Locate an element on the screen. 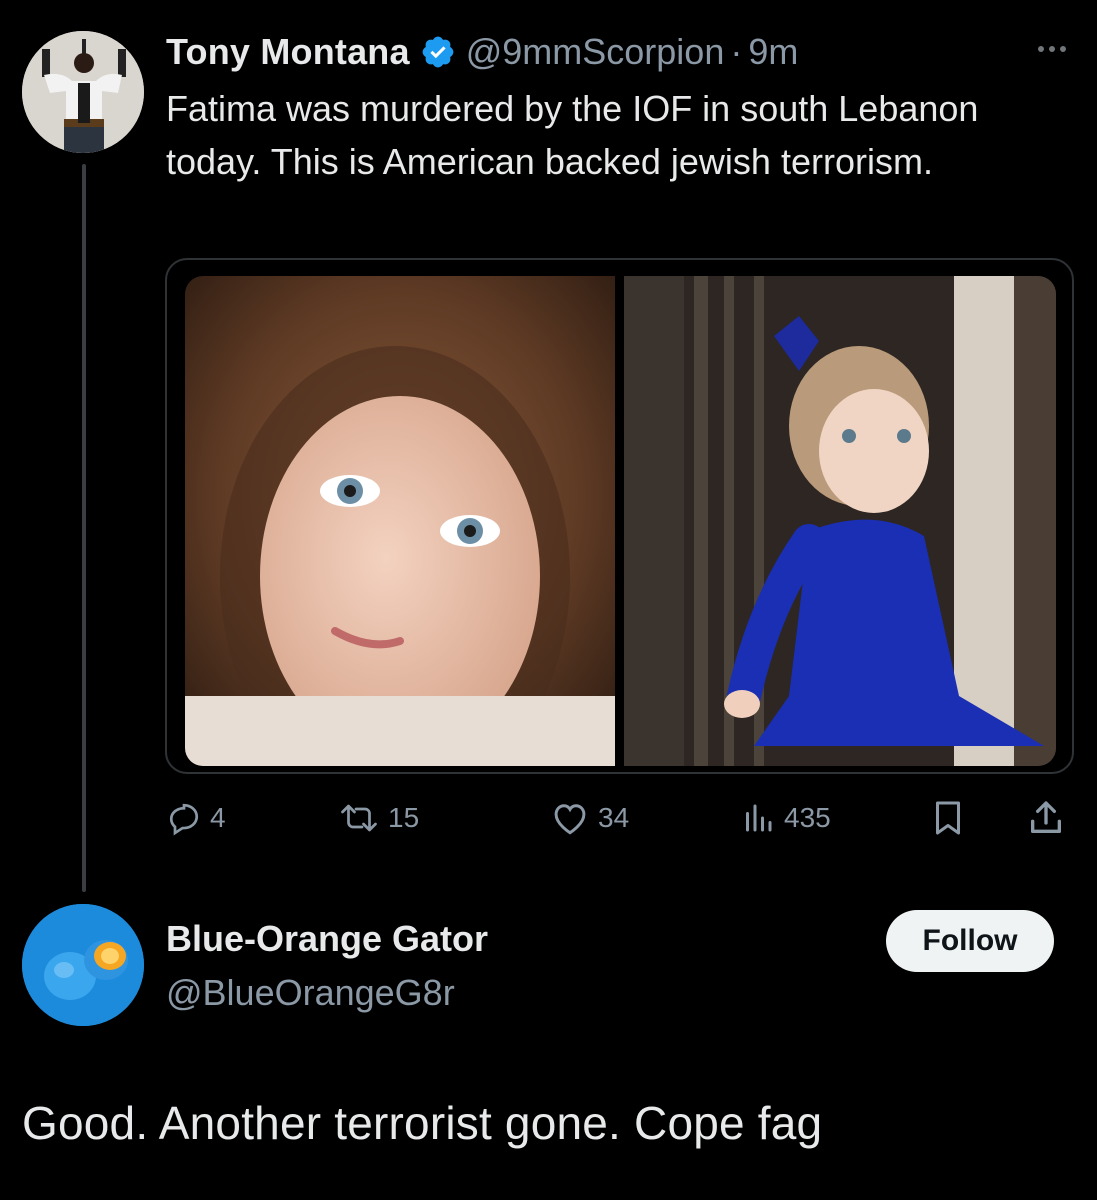  repost-count: 15 is located at coordinates (404, 817).